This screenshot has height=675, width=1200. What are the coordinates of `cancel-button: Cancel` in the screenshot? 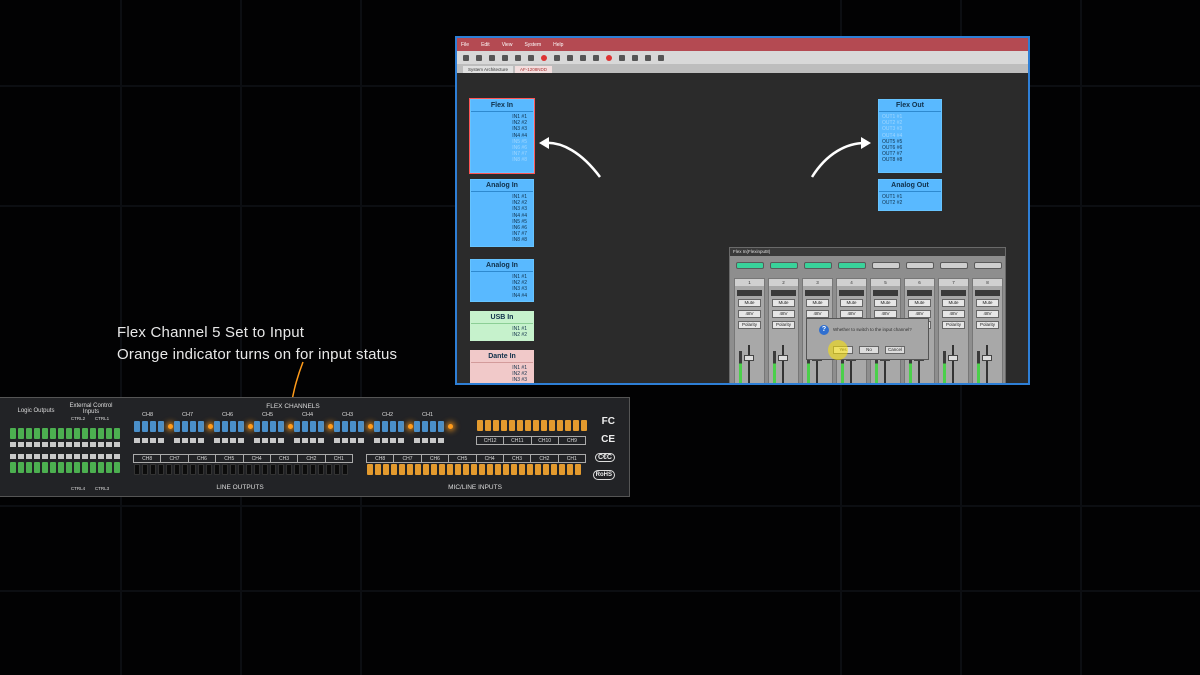 It's located at (895, 350).